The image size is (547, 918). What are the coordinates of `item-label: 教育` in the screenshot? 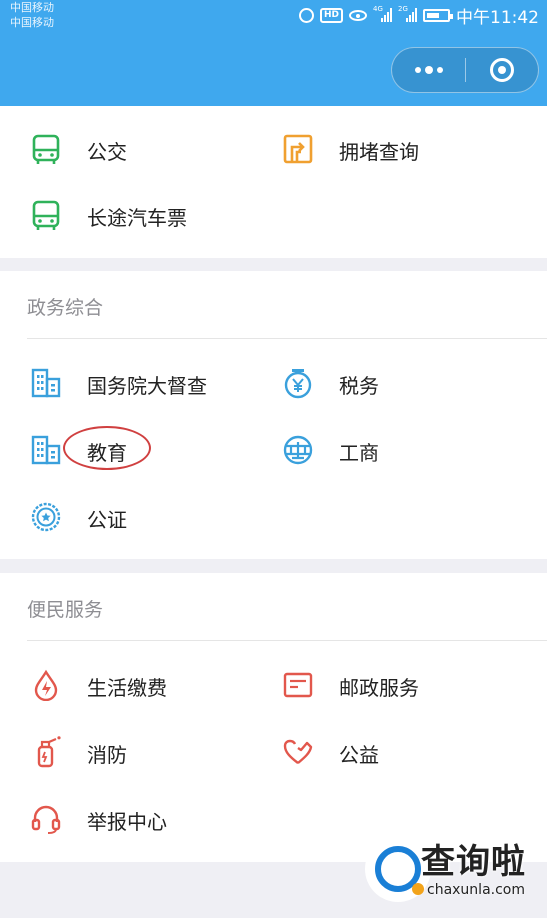 It's located at (107, 453).